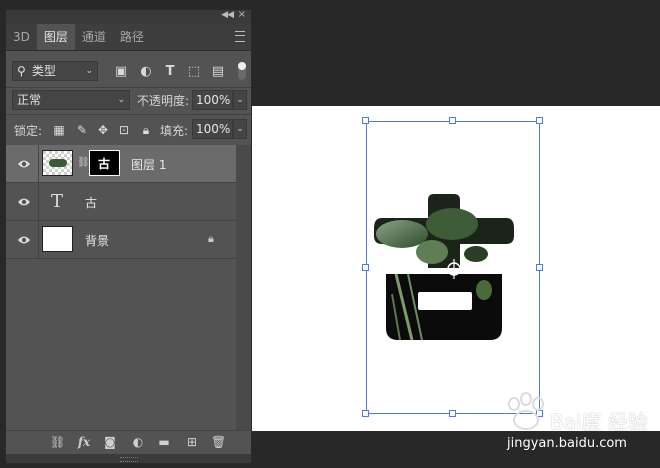 Image resolution: width=660 pixels, height=468 pixels. I want to click on add-mask-icon: ◙, so click(110, 442).